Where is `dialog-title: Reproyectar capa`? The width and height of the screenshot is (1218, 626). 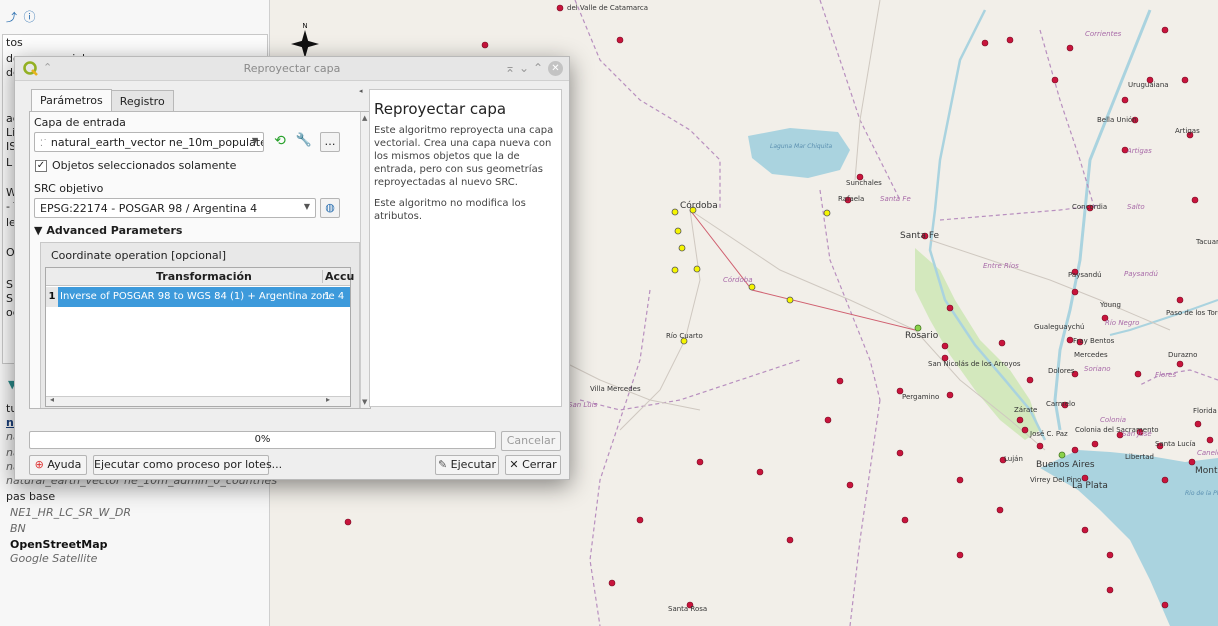
dialog-title: Reproyectar capa is located at coordinates (292, 68).